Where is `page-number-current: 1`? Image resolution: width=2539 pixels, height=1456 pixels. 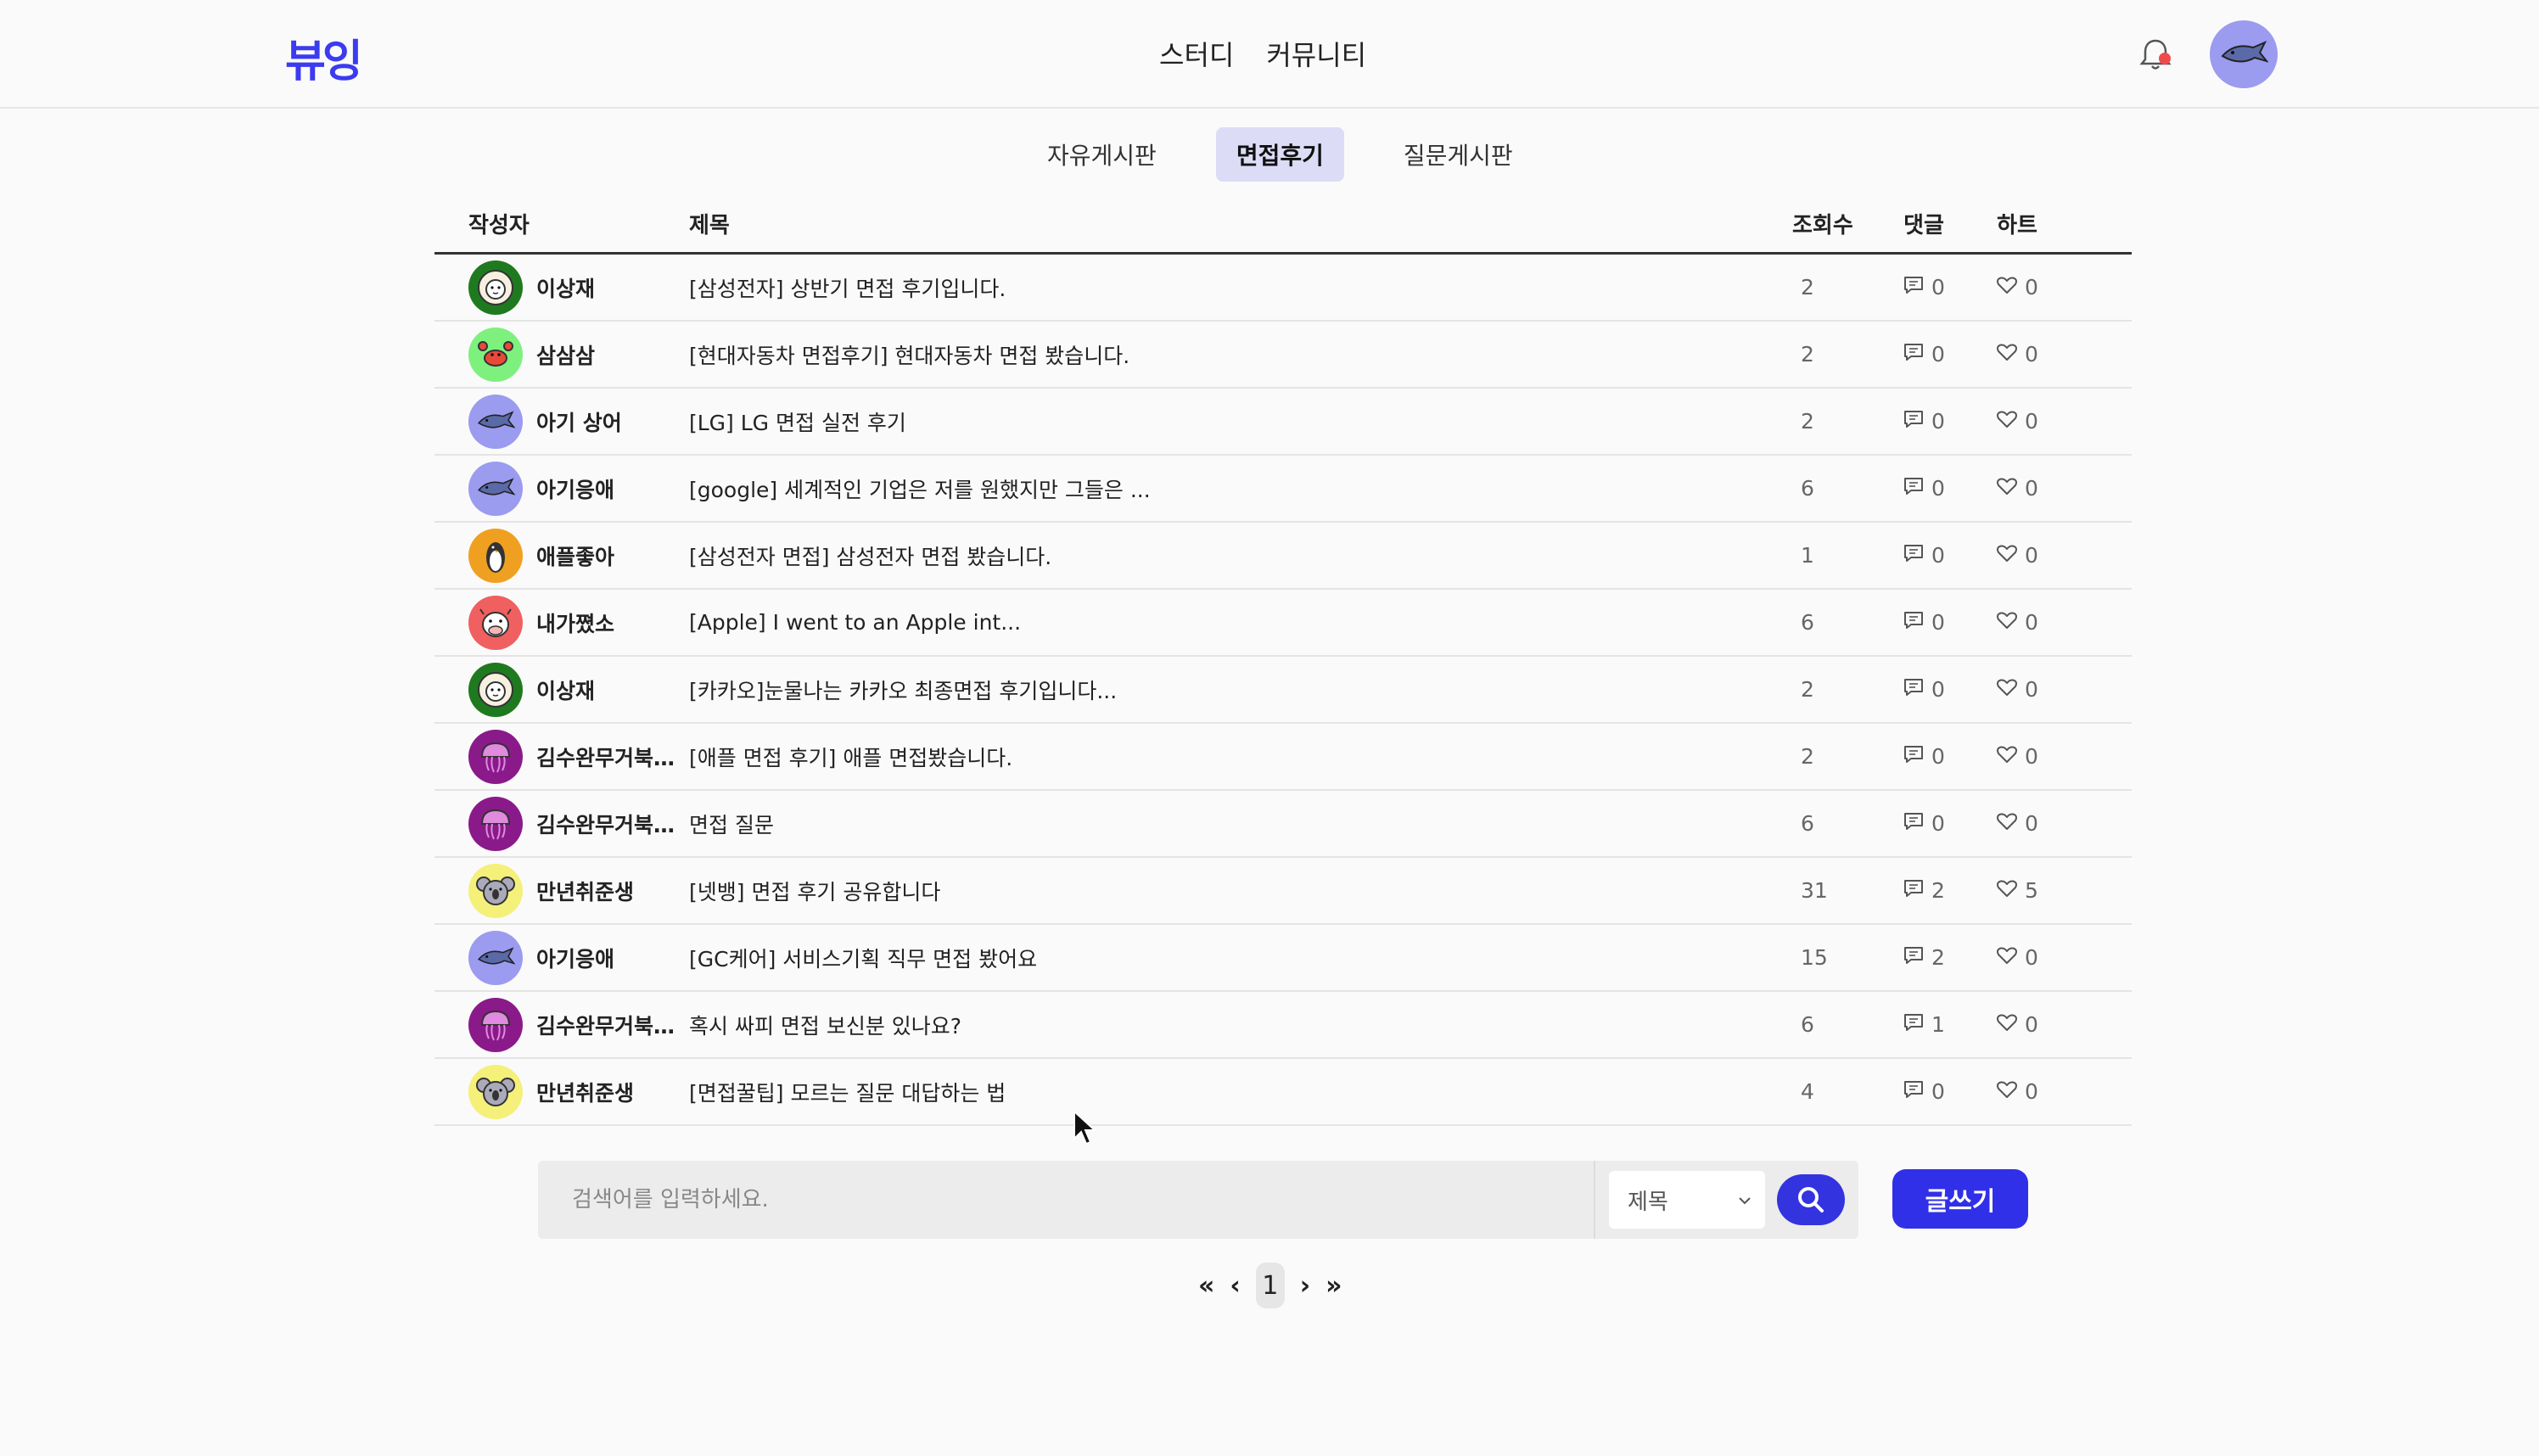
page-number-current: 1 is located at coordinates (1270, 1286).